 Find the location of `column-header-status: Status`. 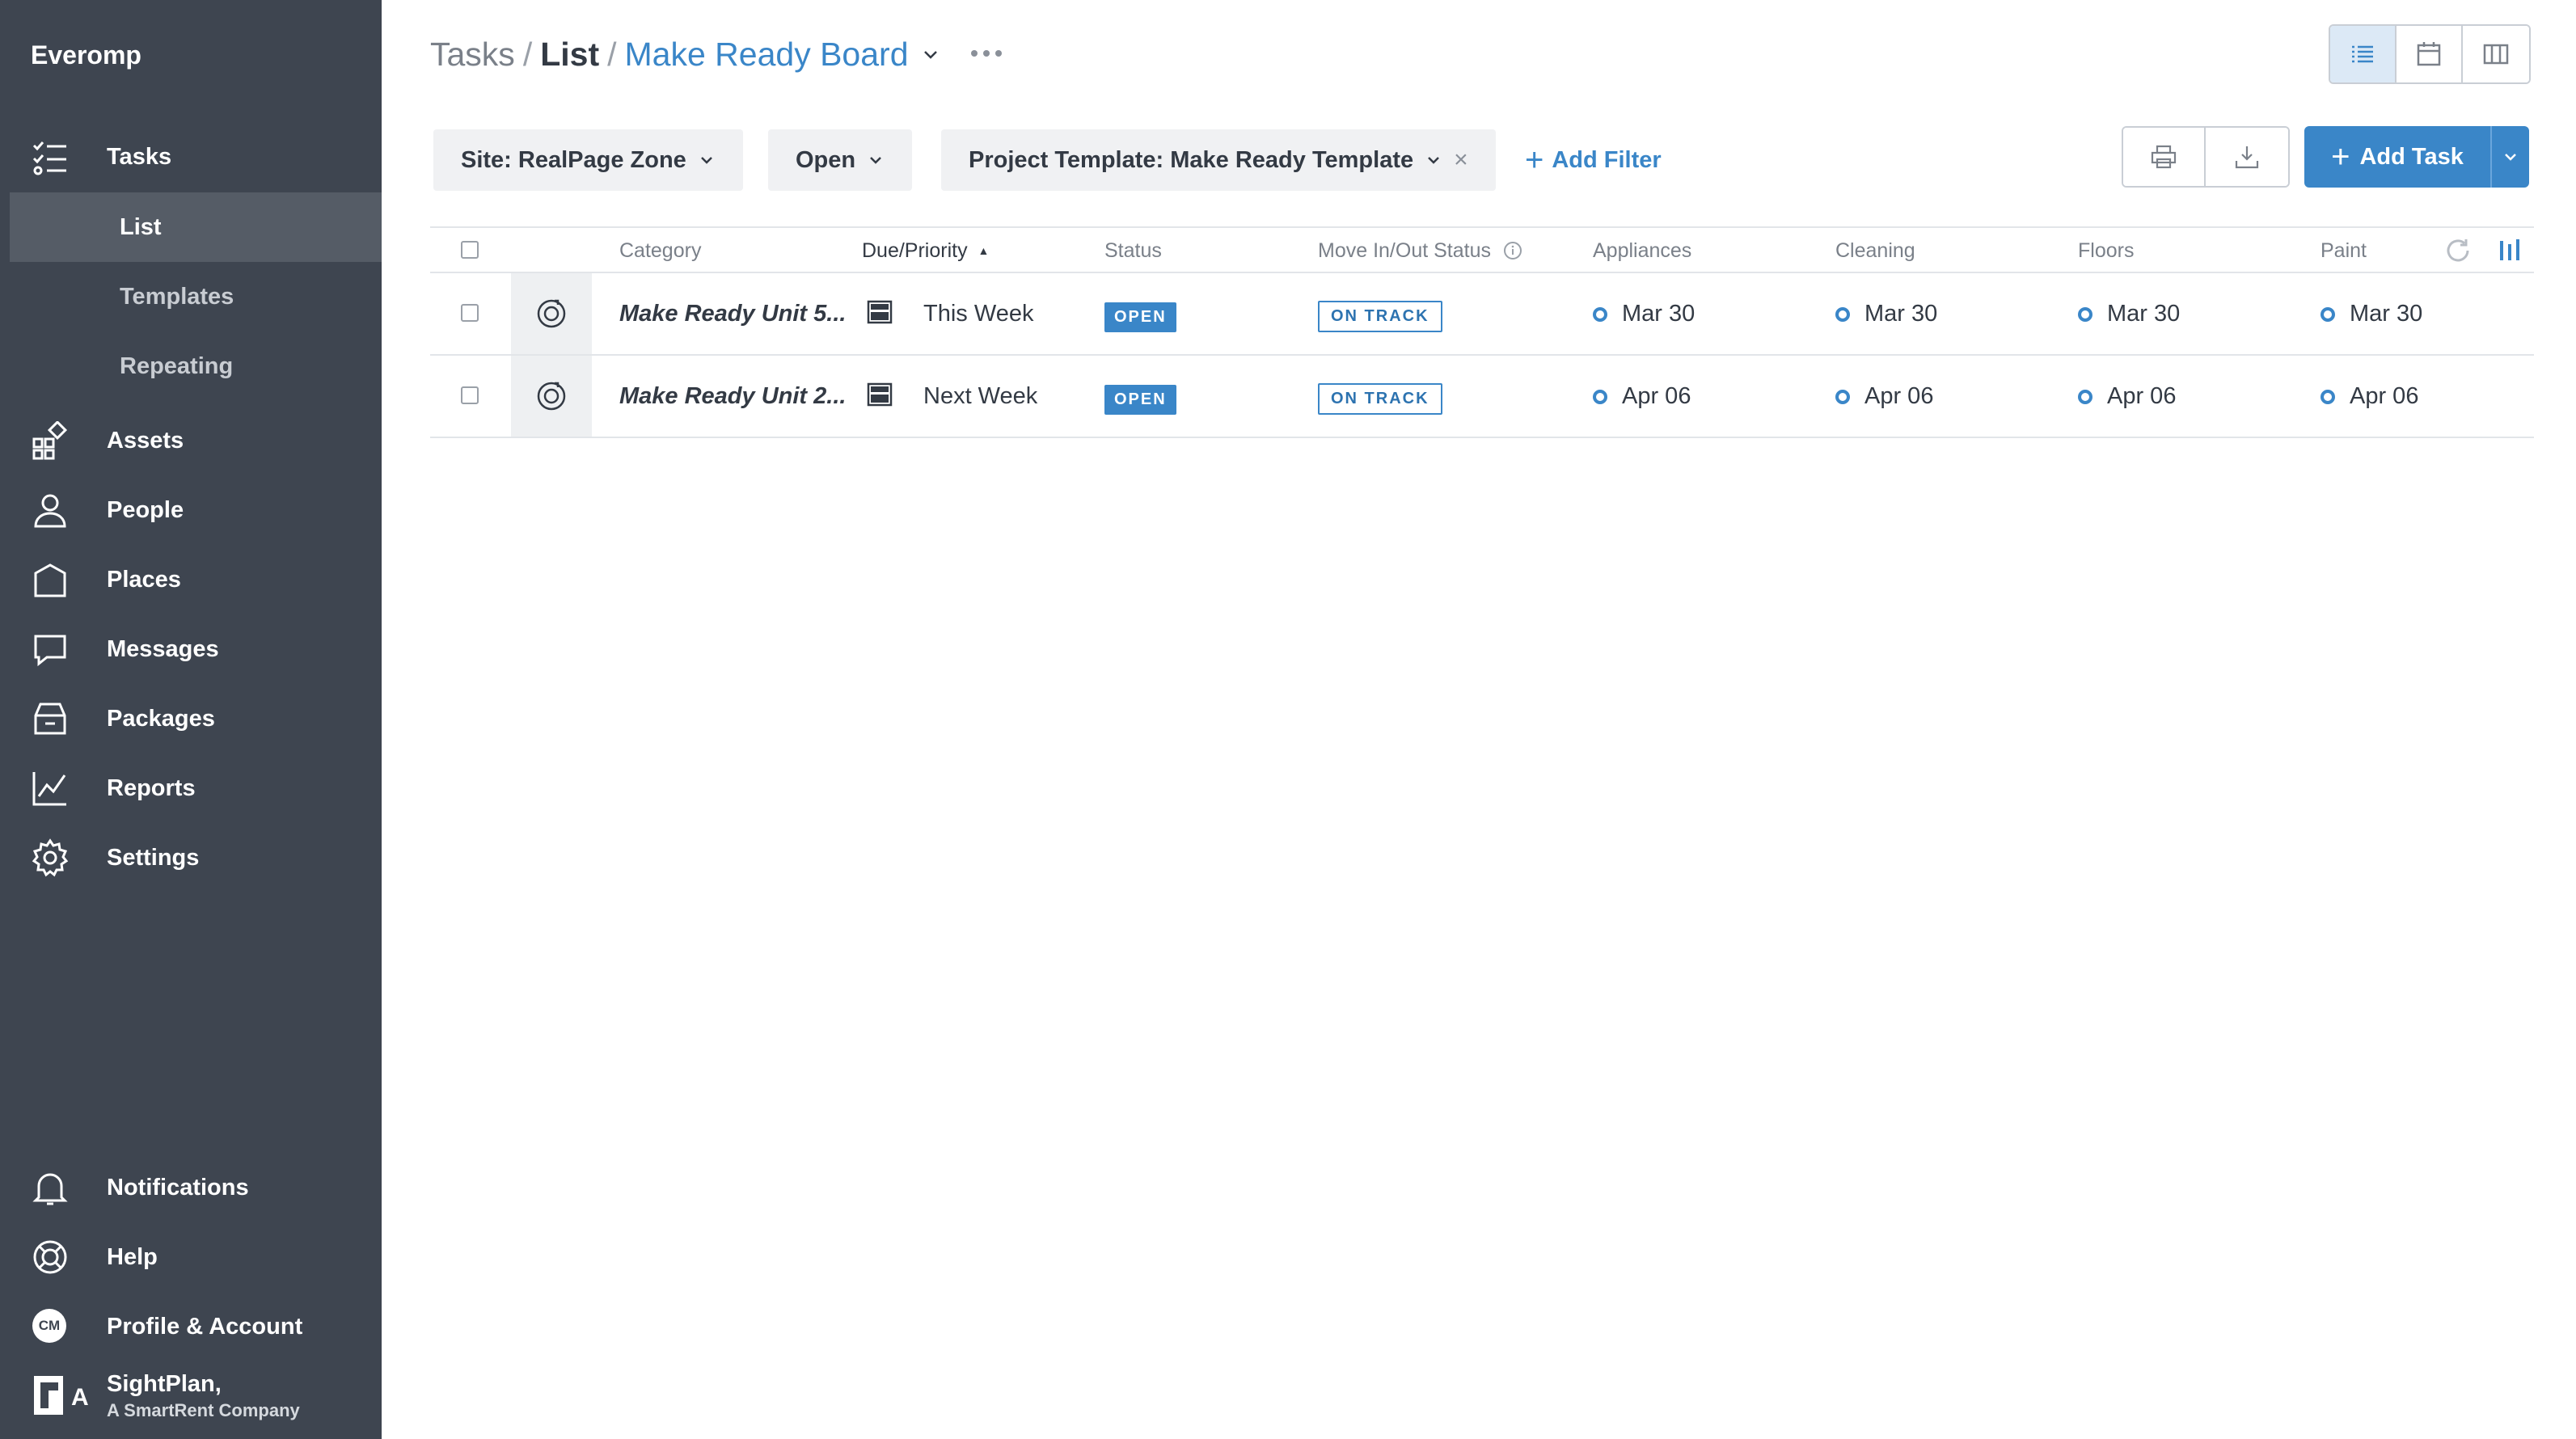

column-header-status: Status is located at coordinates (1133, 251).